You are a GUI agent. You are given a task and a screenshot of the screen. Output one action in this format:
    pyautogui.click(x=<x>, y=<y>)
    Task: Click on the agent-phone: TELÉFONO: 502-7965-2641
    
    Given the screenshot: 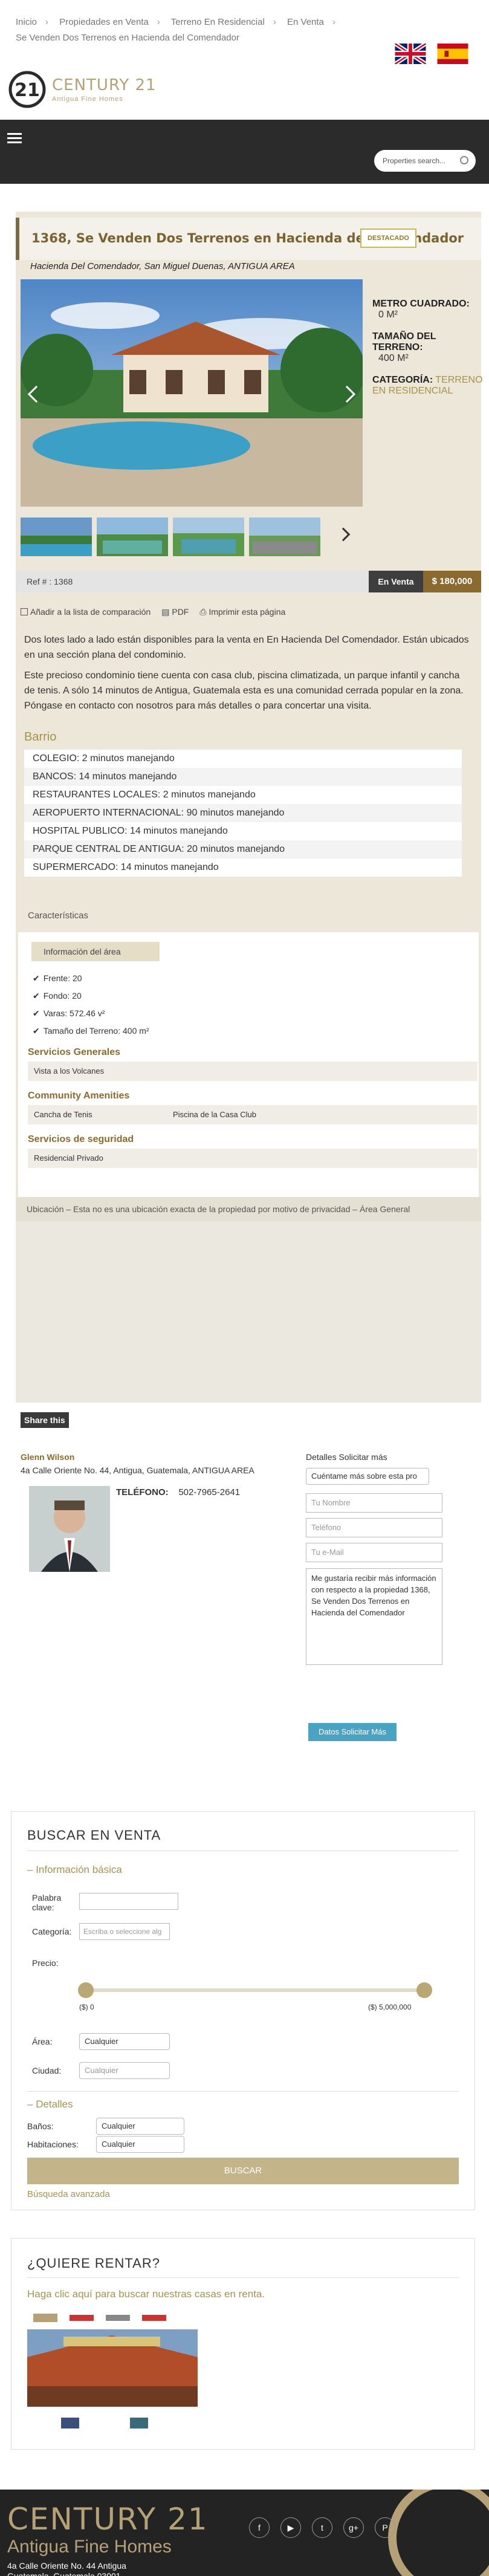 What is the action you would take?
    pyautogui.click(x=178, y=1492)
    